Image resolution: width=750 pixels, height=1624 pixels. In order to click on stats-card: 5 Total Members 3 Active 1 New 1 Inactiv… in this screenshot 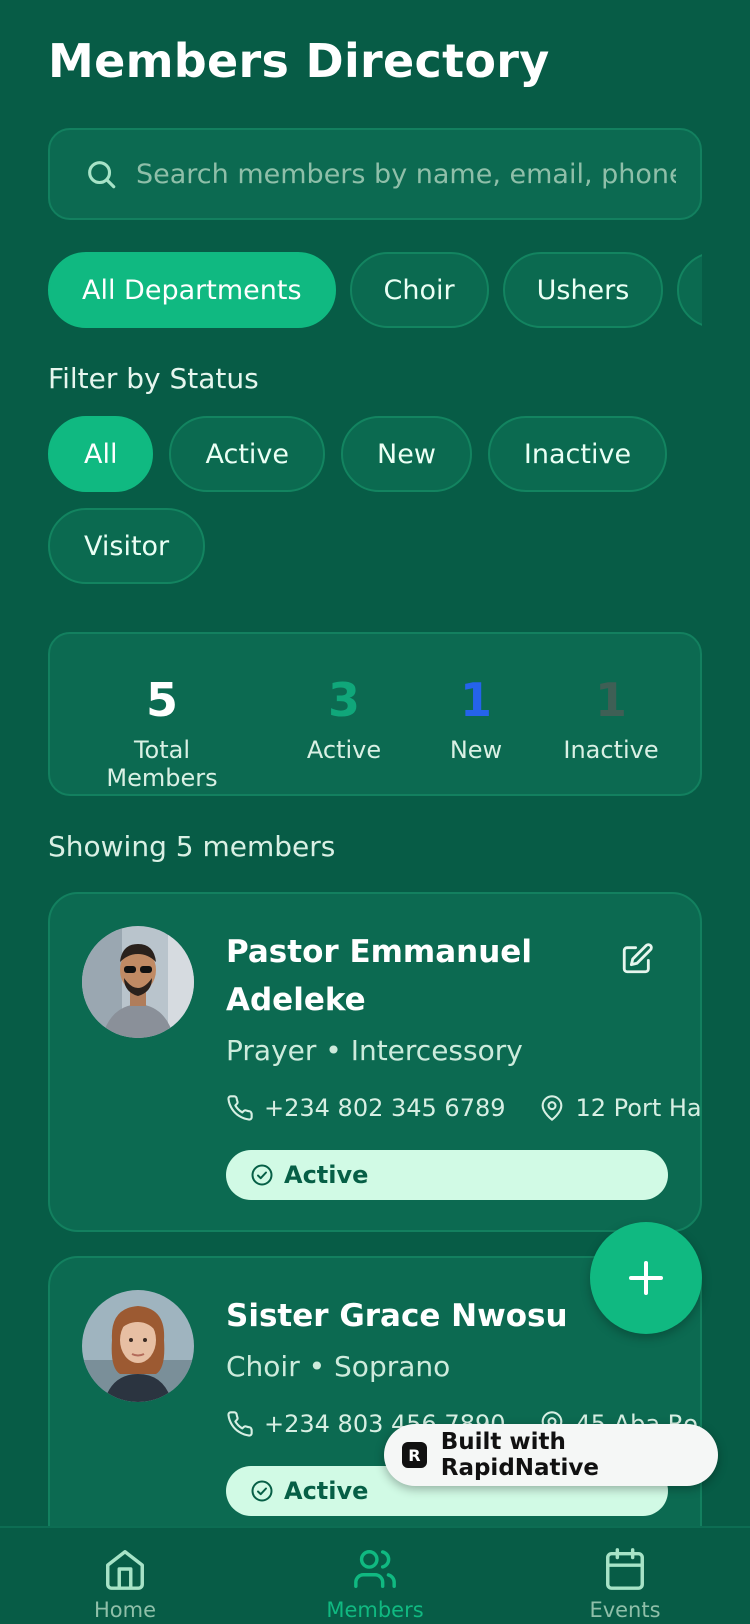, I will do `click(375, 714)`.